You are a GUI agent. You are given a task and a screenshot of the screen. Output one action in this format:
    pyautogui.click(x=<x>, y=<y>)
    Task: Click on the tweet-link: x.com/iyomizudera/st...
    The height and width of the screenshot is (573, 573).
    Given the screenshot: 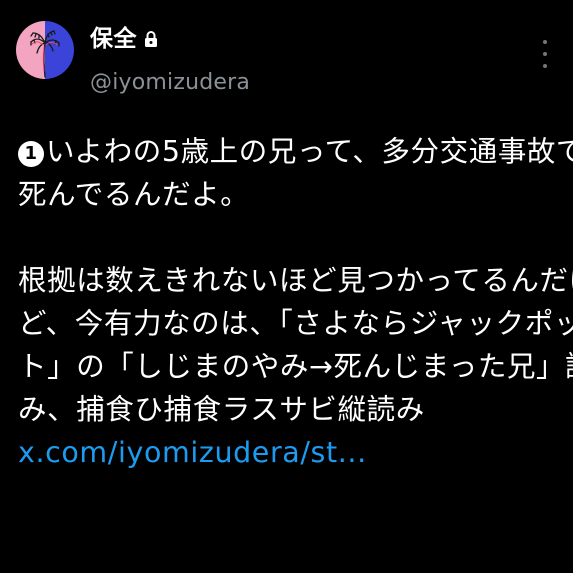 What is the action you would take?
    pyautogui.click(x=192, y=452)
    